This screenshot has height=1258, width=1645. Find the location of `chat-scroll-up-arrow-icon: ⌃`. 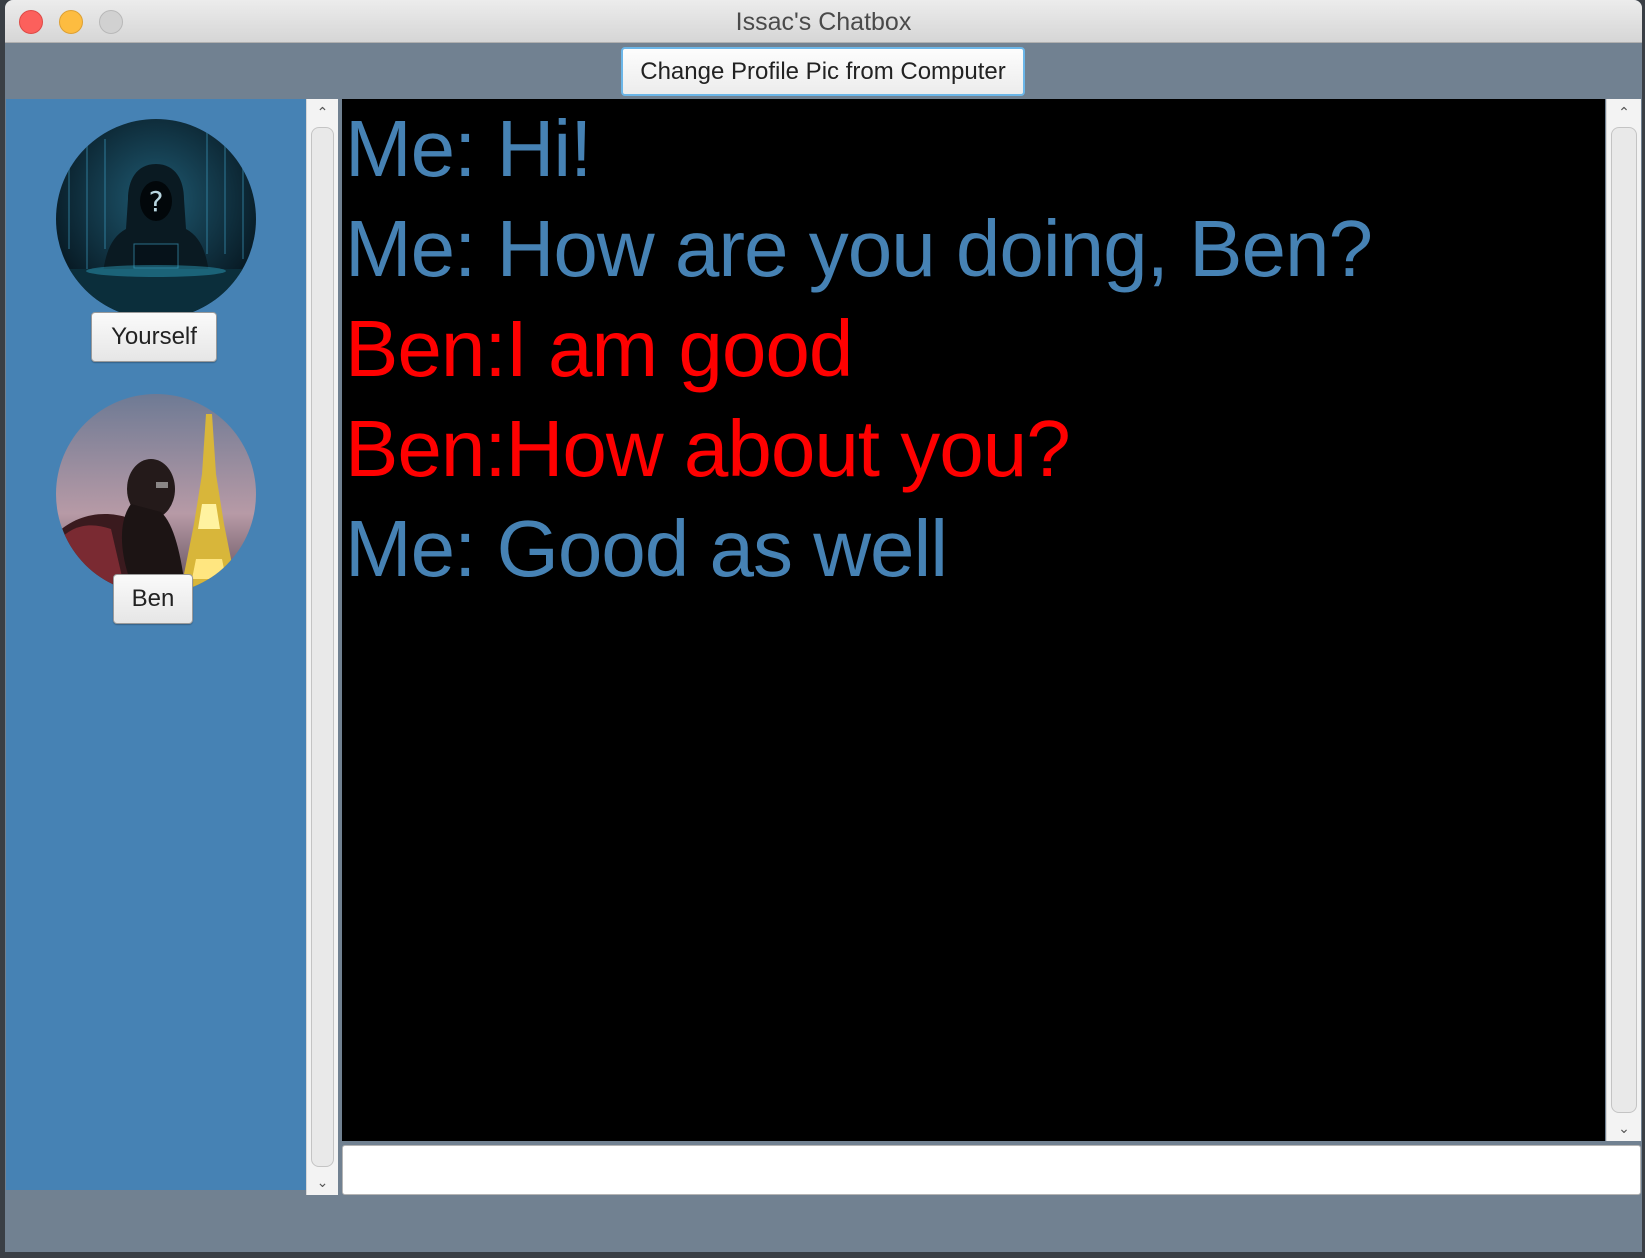

chat-scroll-up-arrow-icon: ⌃ is located at coordinates (1624, 112).